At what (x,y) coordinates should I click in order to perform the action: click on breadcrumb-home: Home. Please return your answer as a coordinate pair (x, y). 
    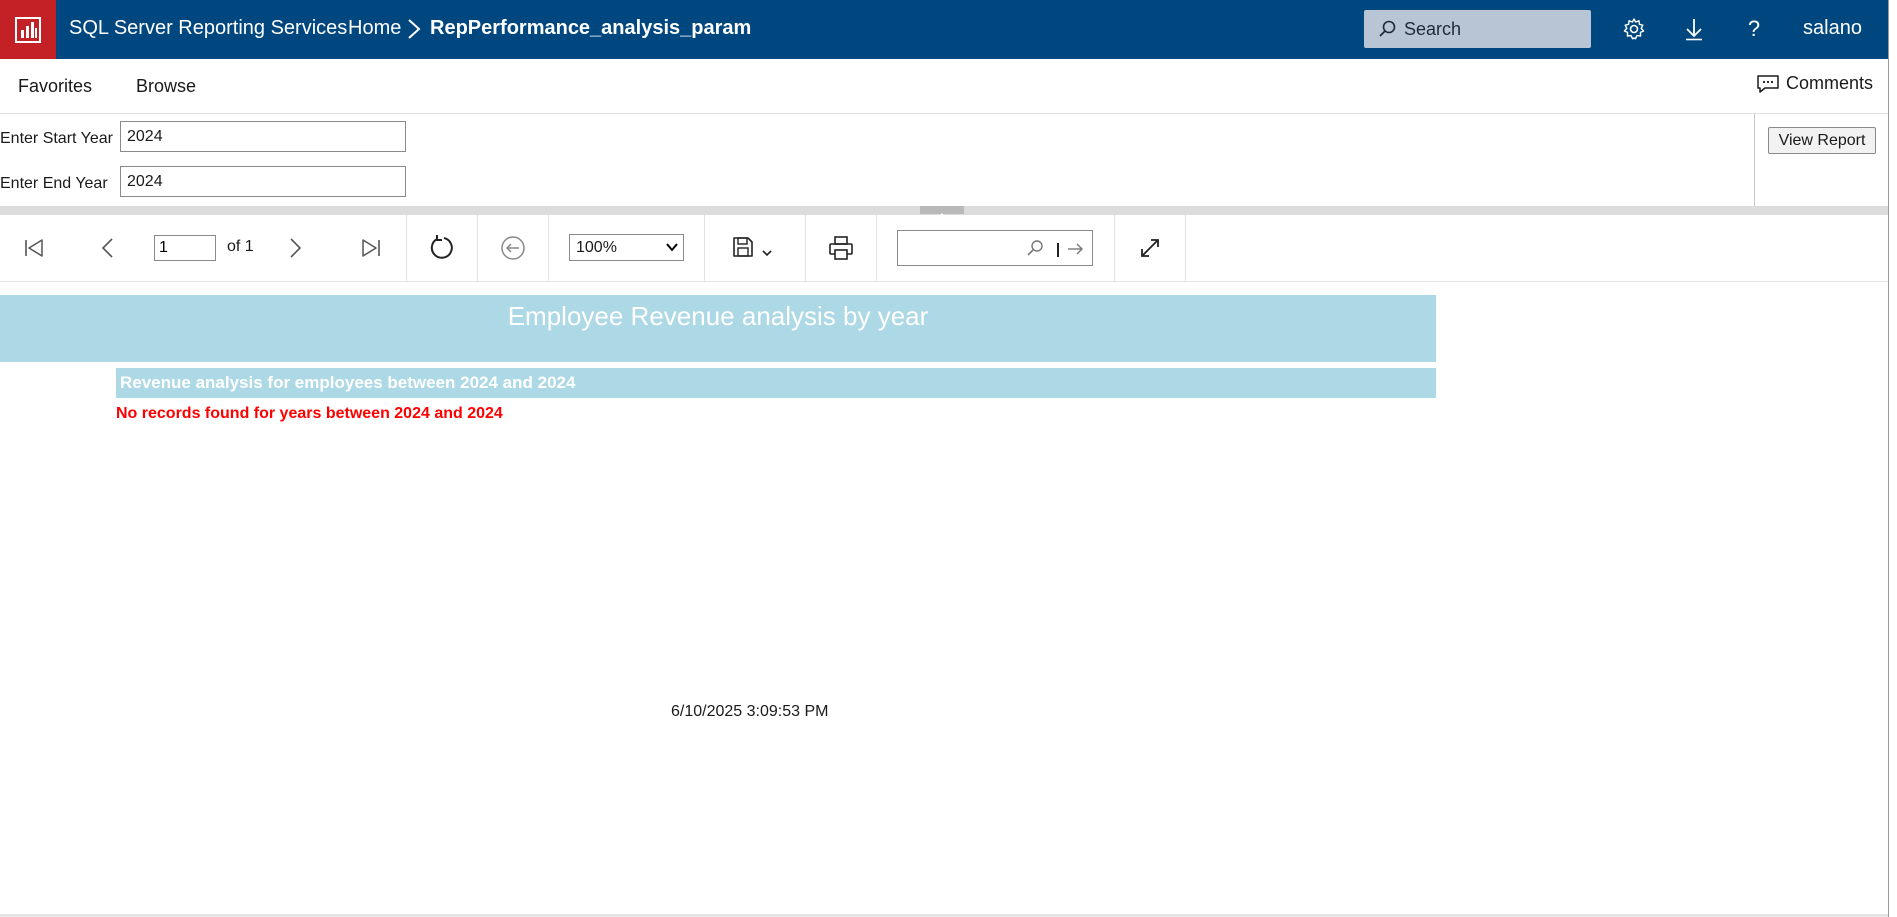
    Looking at the image, I should click on (374, 28).